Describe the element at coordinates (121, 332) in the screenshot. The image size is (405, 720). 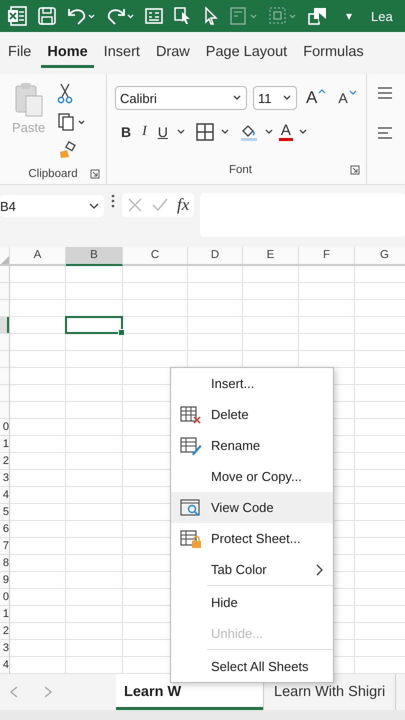
I see `fill-handle` at that location.